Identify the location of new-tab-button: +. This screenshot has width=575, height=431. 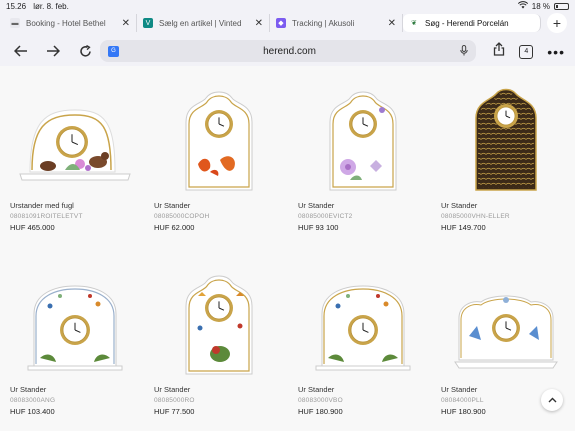
(557, 23).